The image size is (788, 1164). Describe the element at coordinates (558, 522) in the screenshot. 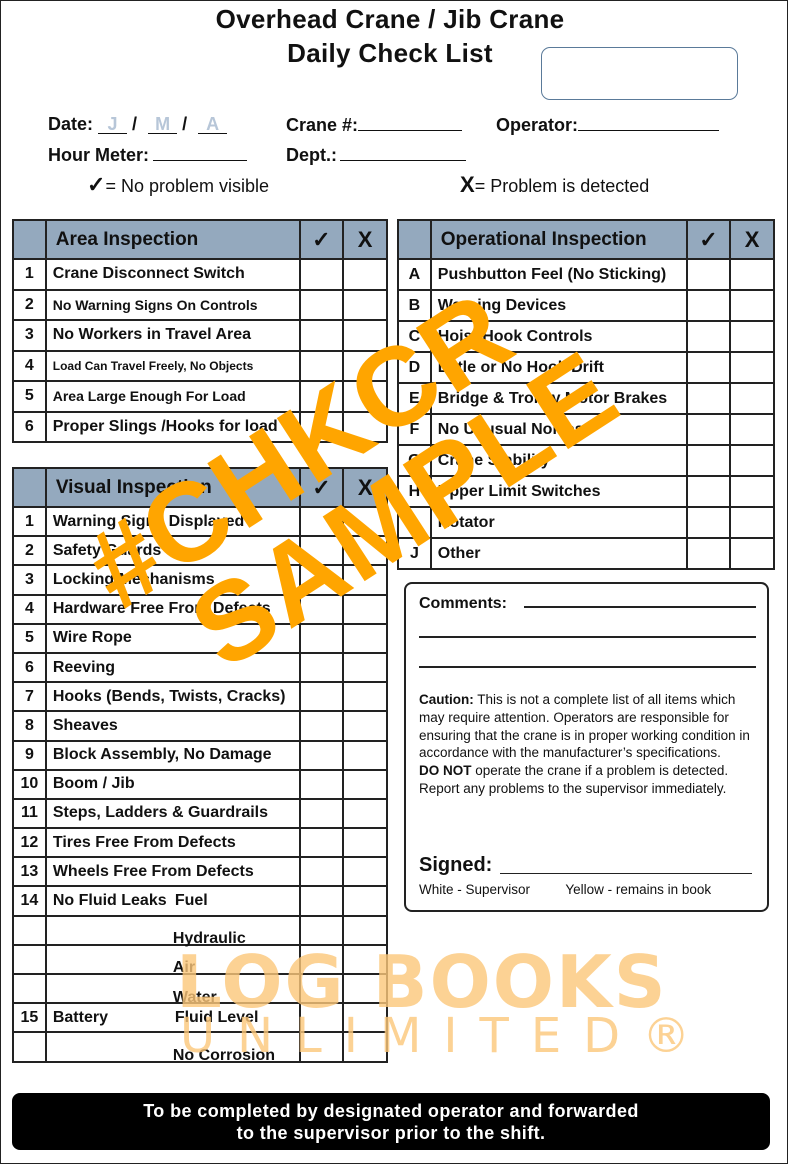

I see `item-label: Rotator` at that location.